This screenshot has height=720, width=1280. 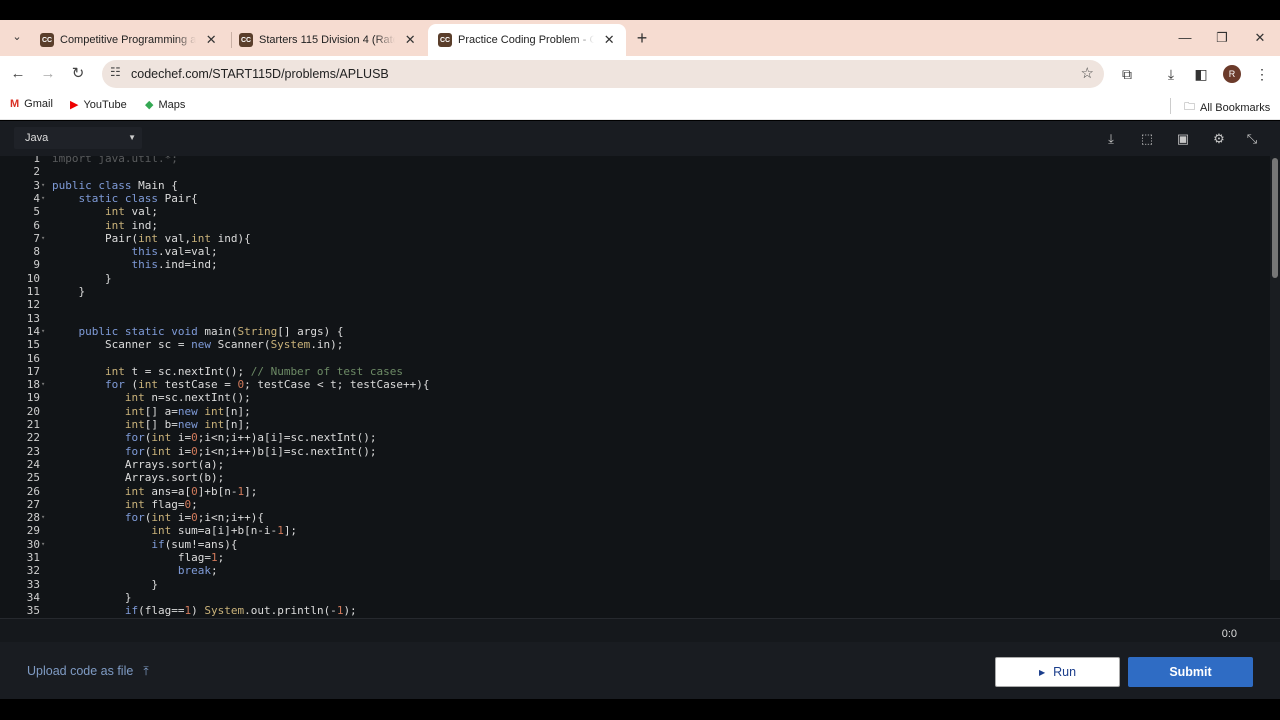 I want to click on code-line: 33 }, so click(x=635, y=584).